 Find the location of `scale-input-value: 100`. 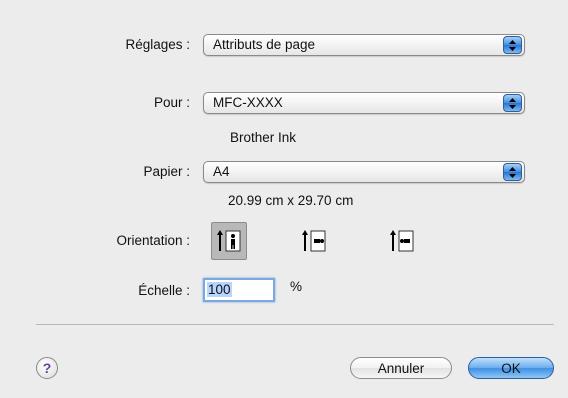

scale-input-value: 100 is located at coordinates (219, 289).